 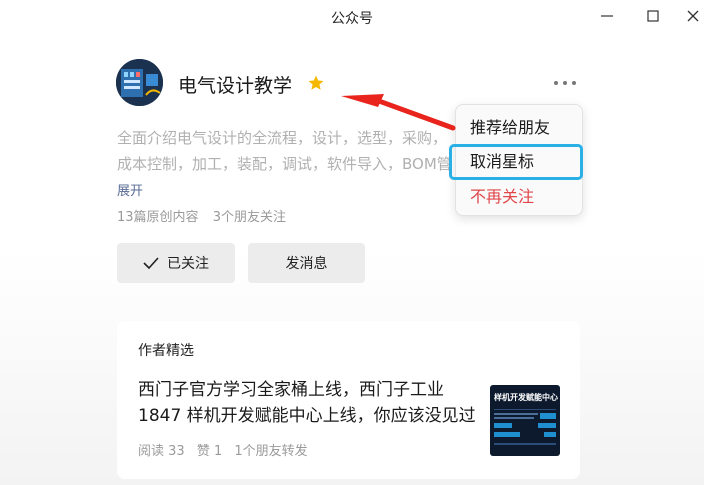 What do you see at coordinates (151, 263) in the screenshot?
I see `check-icon` at bounding box center [151, 263].